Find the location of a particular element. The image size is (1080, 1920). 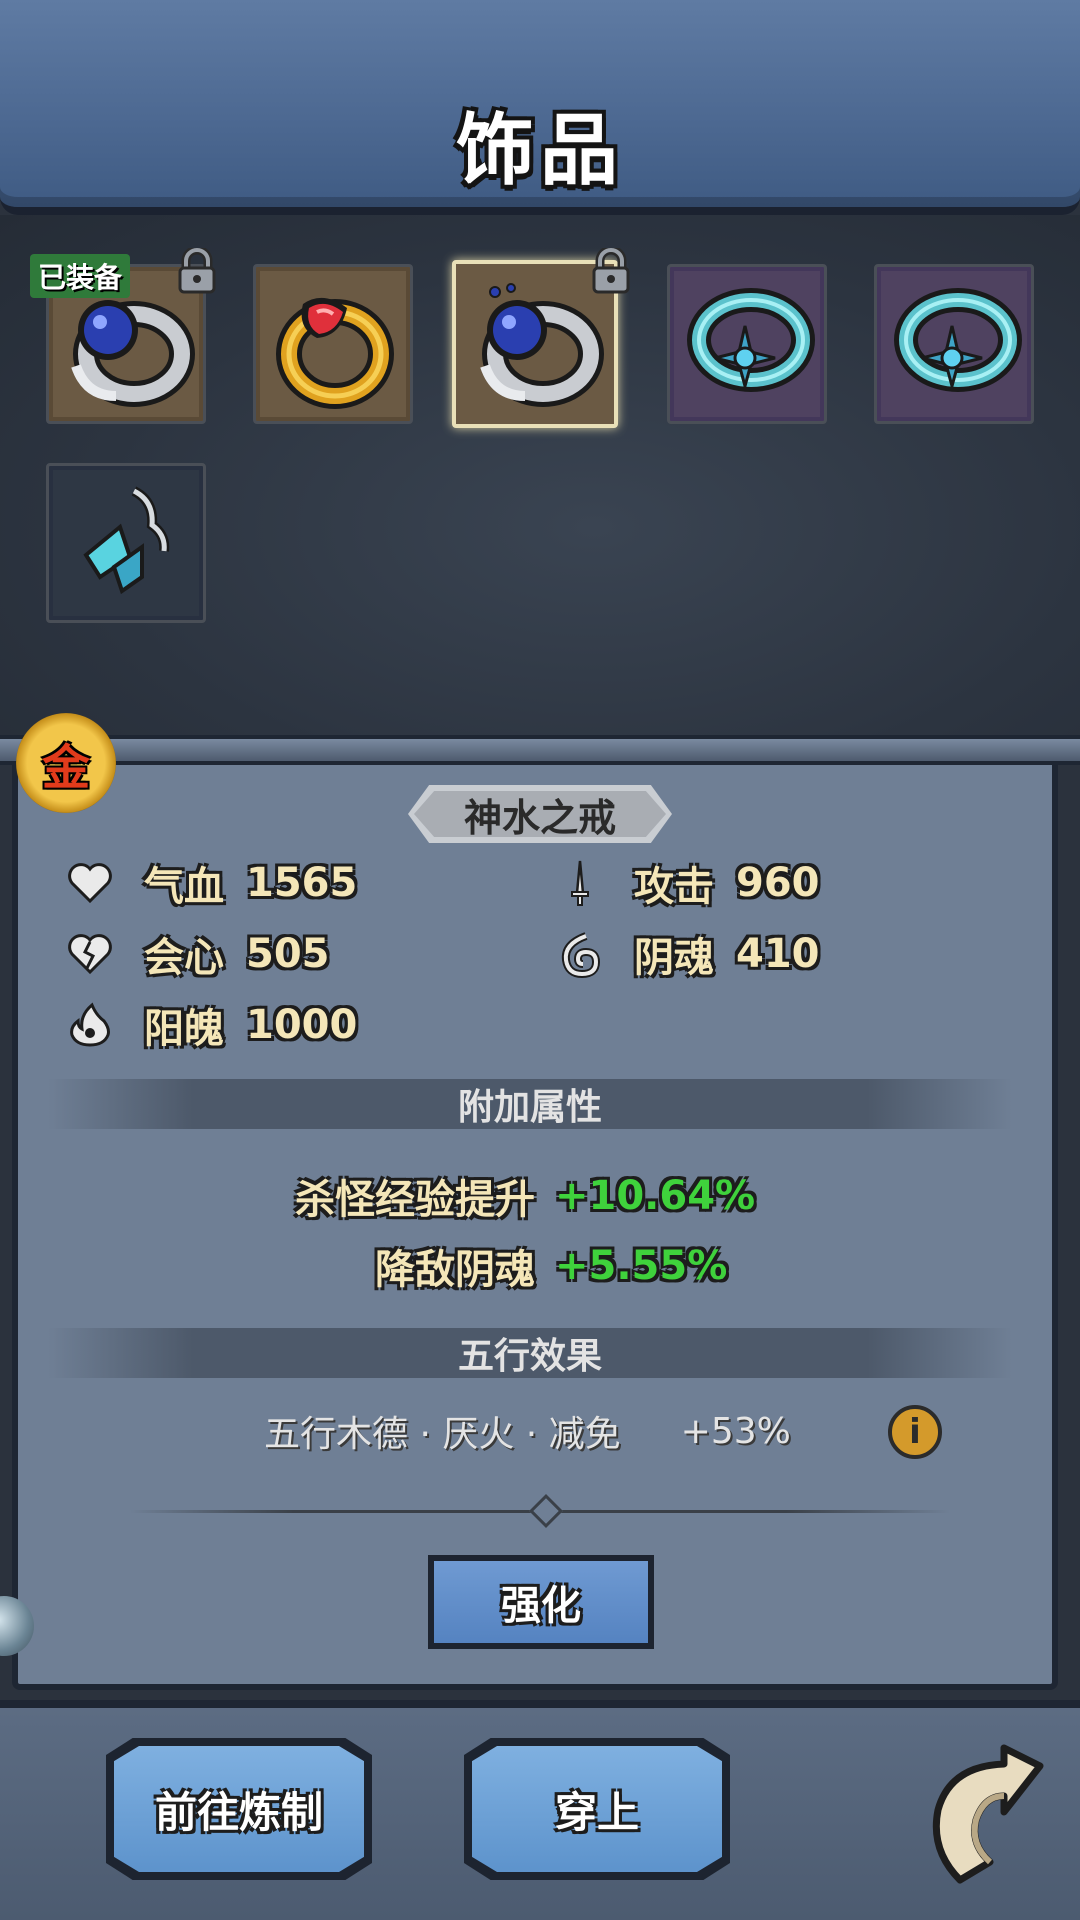

back-arrow-icon is located at coordinates (985, 1815).